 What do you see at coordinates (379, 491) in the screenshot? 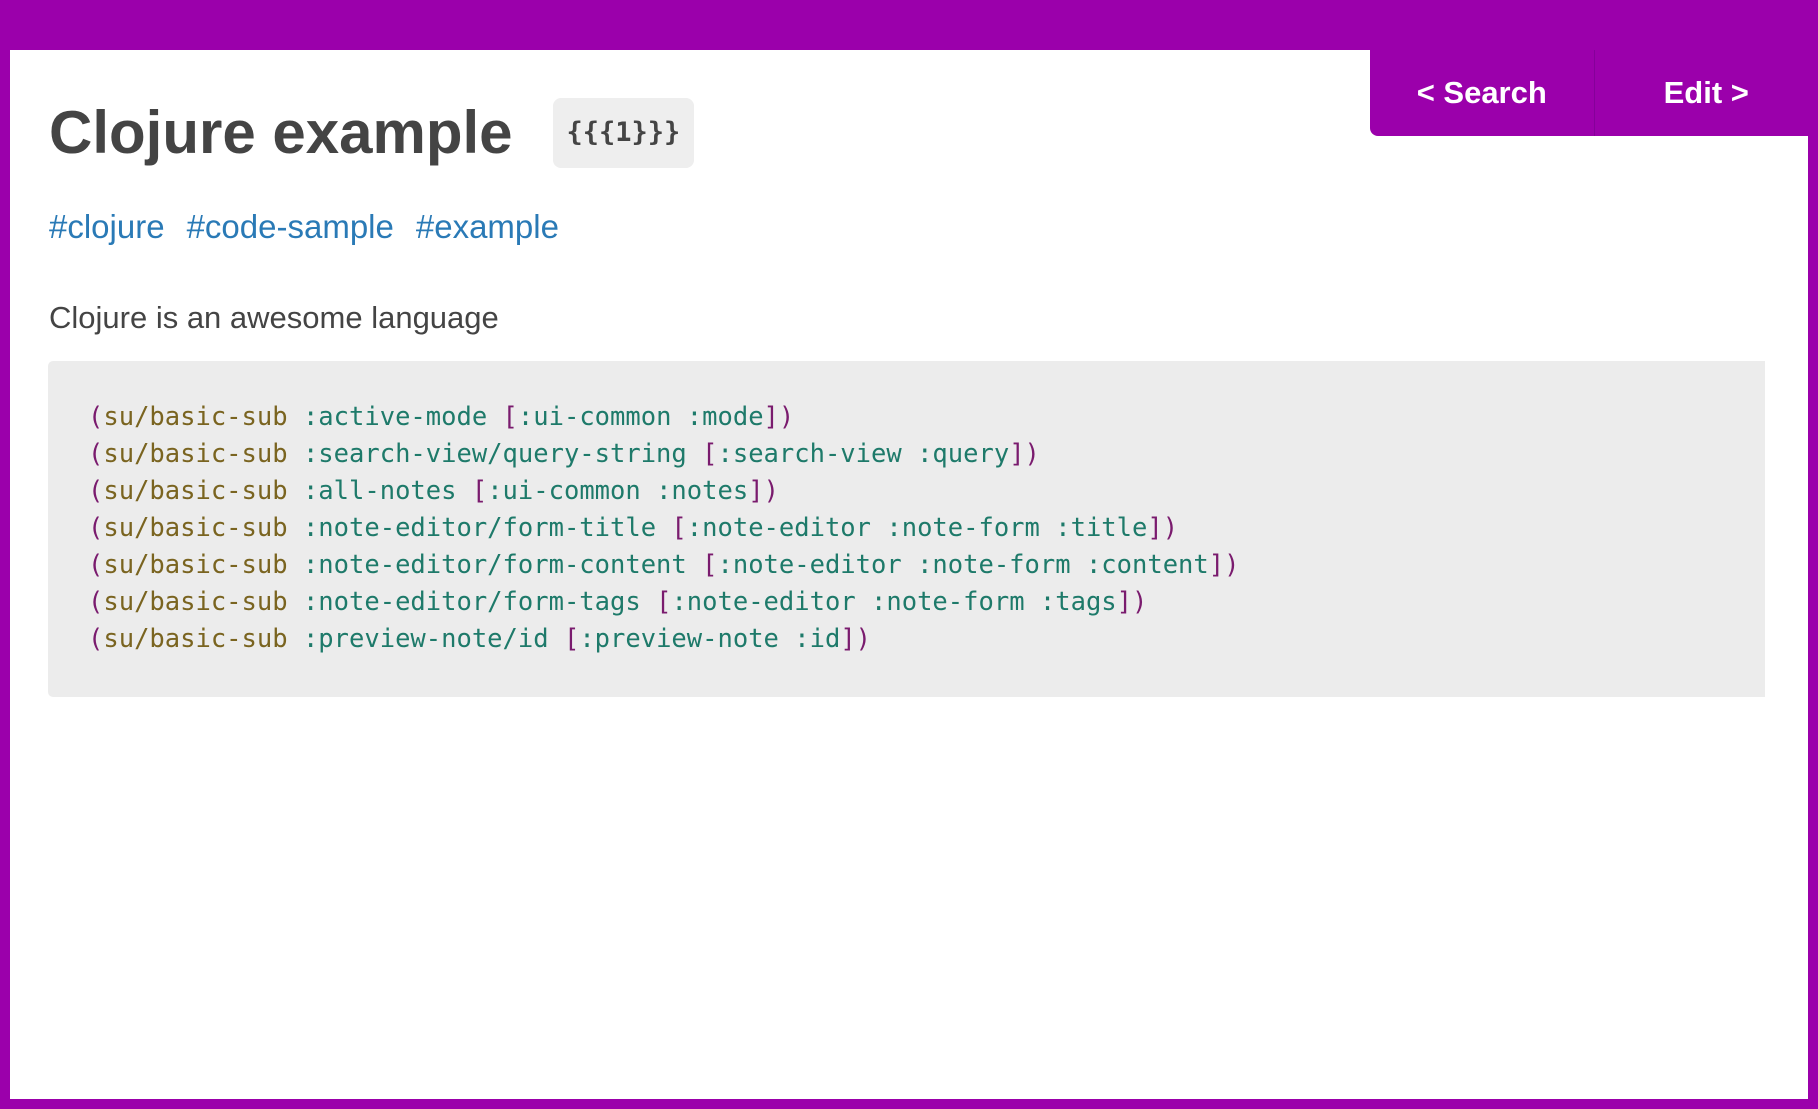
I see `code-keyword: :all-notes` at bounding box center [379, 491].